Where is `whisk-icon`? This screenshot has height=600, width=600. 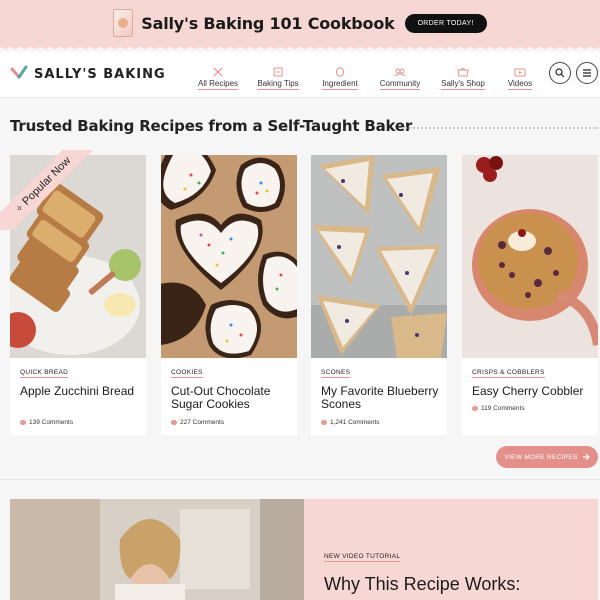
whisk-icon is located at coordinates (218, 72).